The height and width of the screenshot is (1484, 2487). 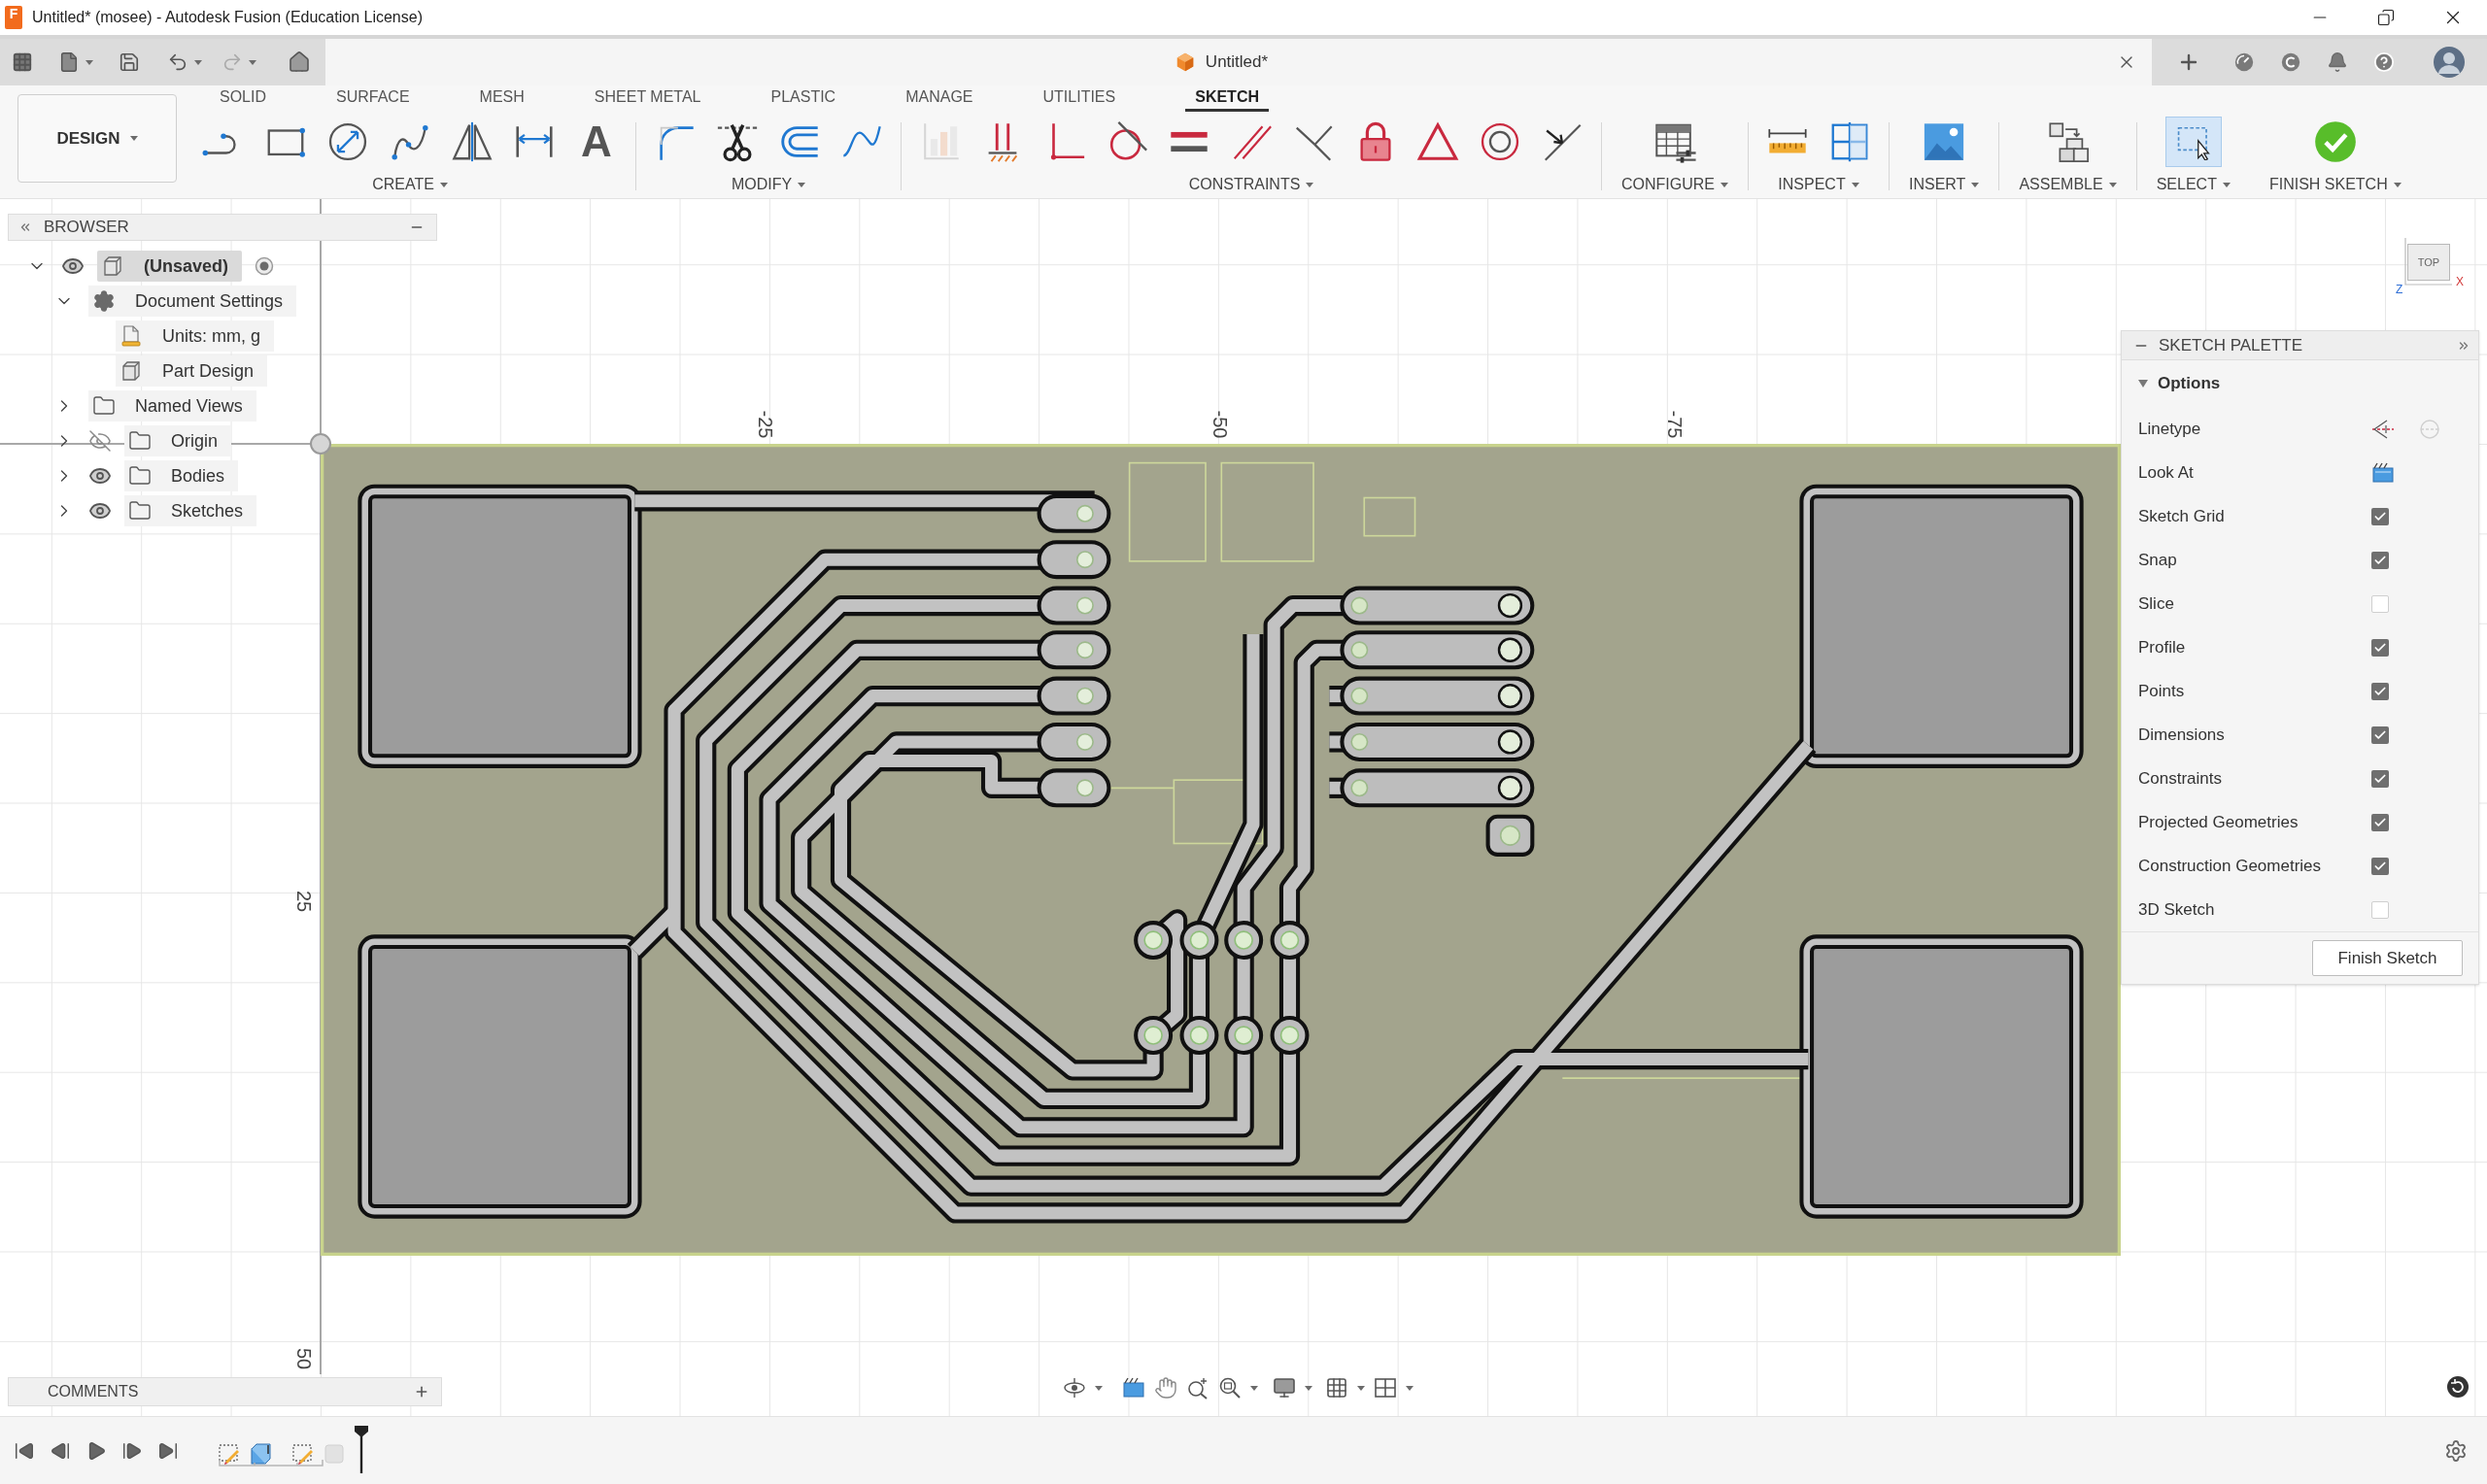 What do you see at coordinates (131, 371) in the screenshot?
I see `component-icon` at bounding box center [131, 371].